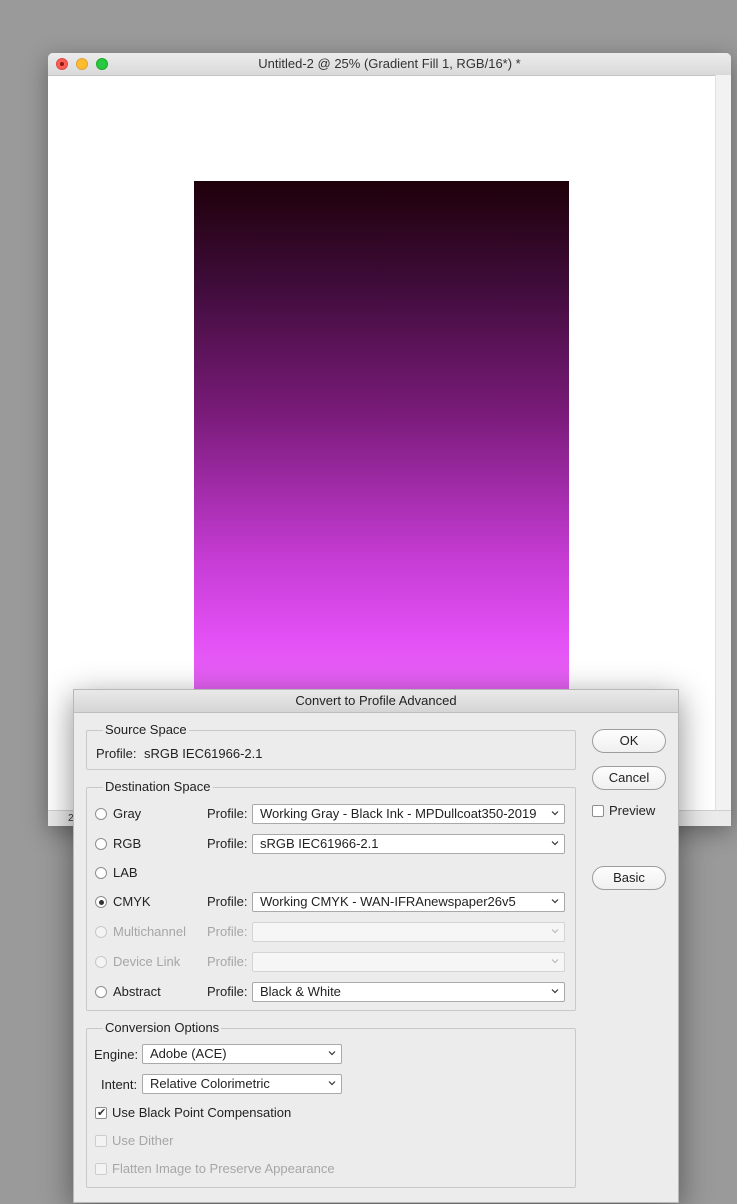 The width and height of the screenshot is (737, 1204). I want to click on rgb-label: RGB, so click(127, 843).